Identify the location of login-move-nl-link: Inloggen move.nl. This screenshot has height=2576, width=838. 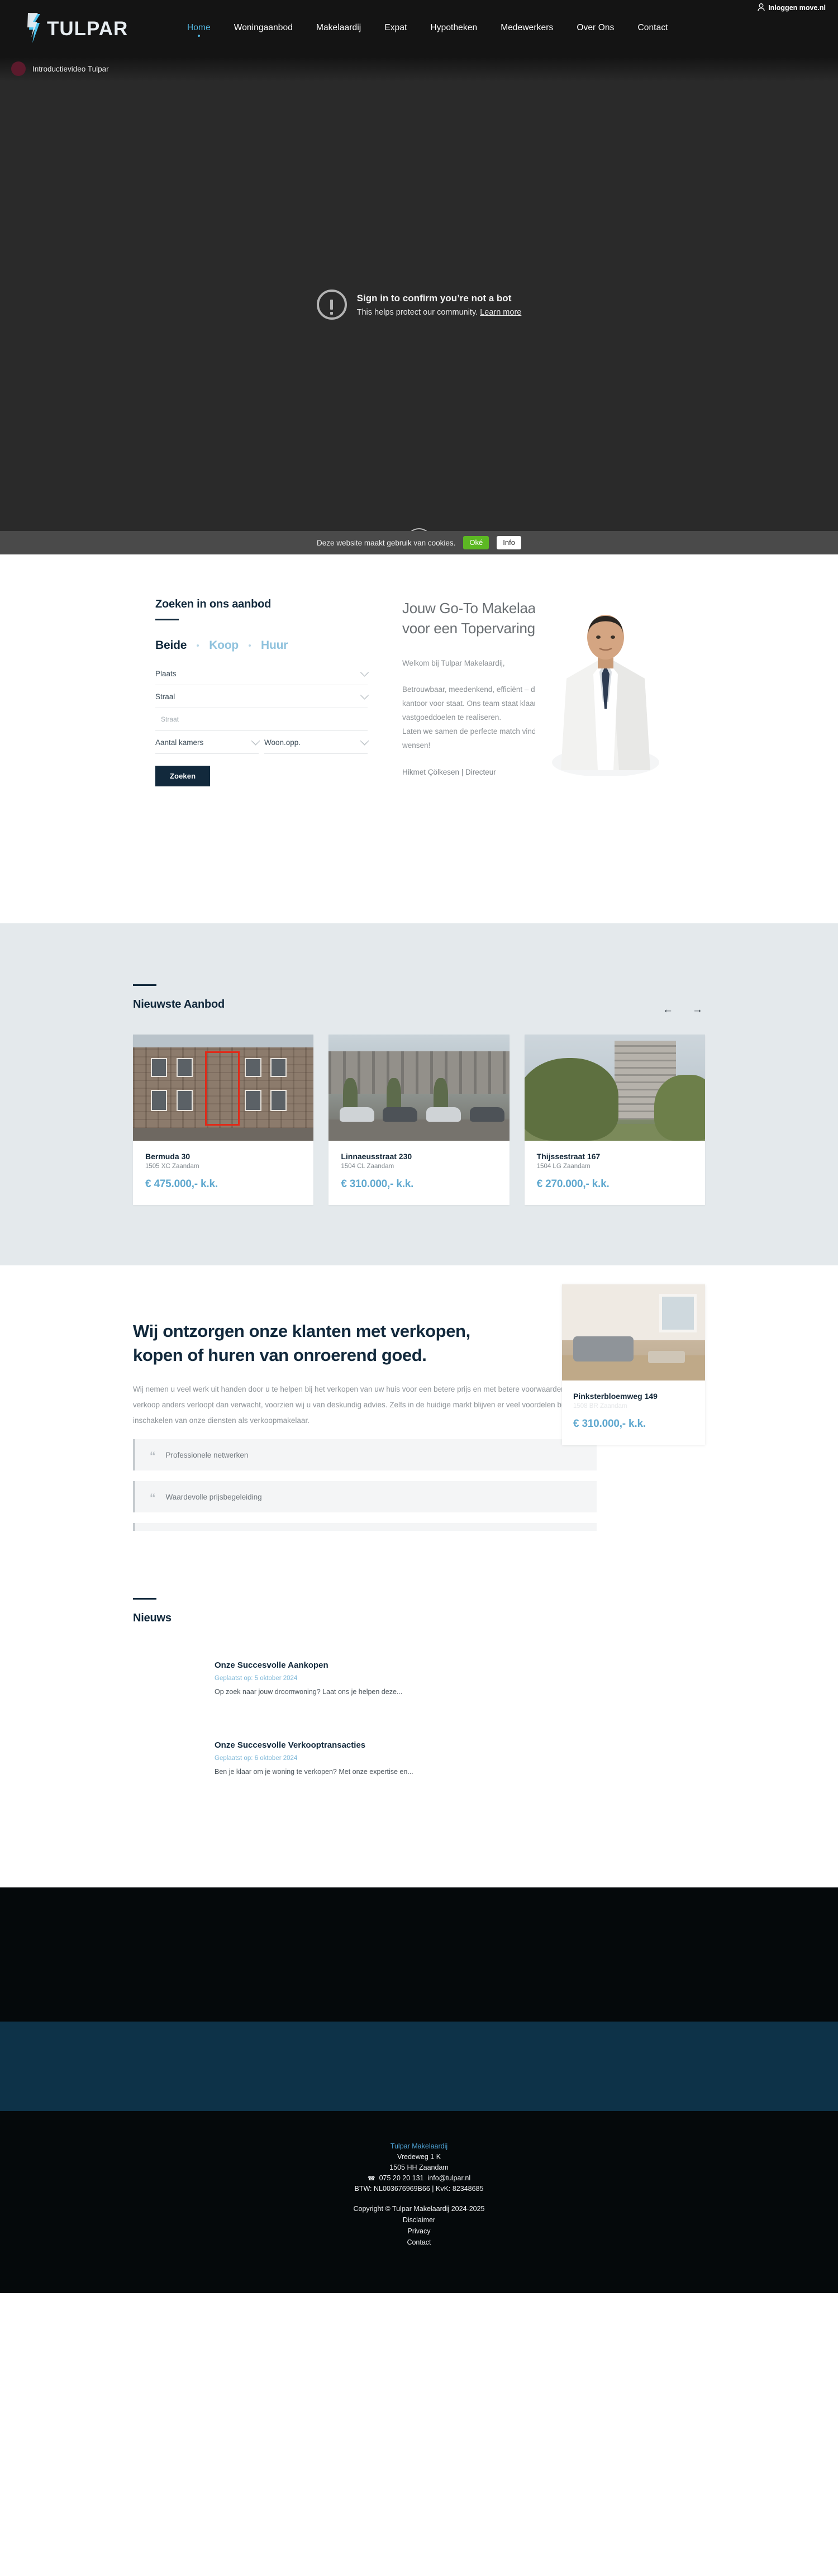
(792, 7).